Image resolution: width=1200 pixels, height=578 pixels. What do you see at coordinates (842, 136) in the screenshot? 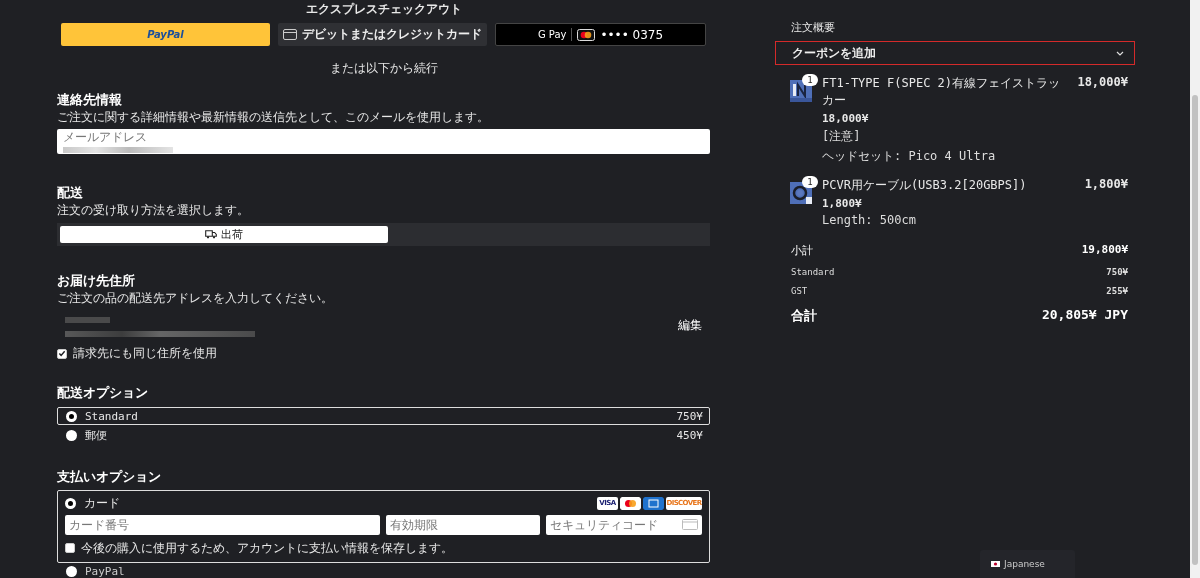
I see `product-detail: [注意]` at bounding box center [842, 136].